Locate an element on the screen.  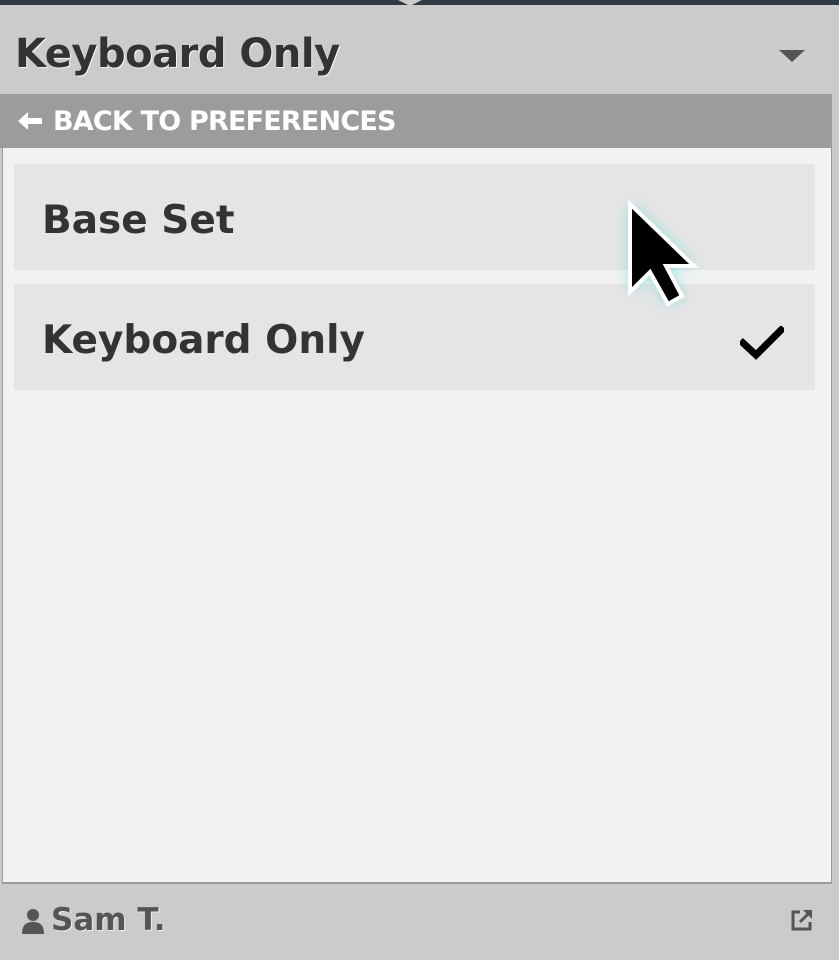
chevron-down-icon is located at coordinates (792, 56).